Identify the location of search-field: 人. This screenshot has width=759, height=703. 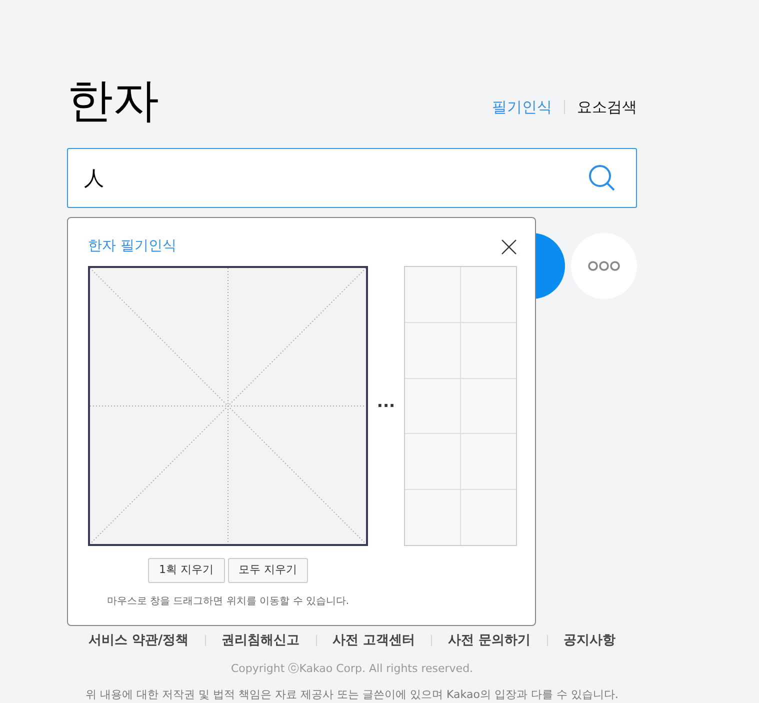
(352, 178).